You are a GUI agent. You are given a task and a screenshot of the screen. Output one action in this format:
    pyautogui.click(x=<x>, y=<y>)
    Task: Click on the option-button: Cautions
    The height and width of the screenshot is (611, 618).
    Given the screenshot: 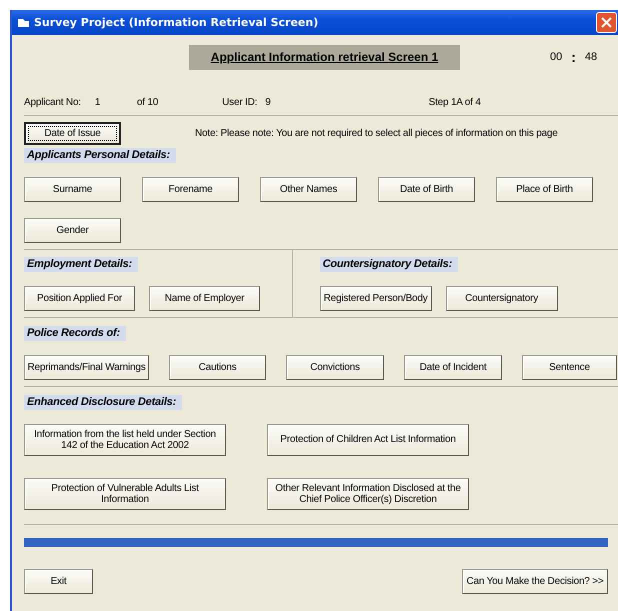 What is the action you would take?
    pyautogui.click(x=217, y=367)
    